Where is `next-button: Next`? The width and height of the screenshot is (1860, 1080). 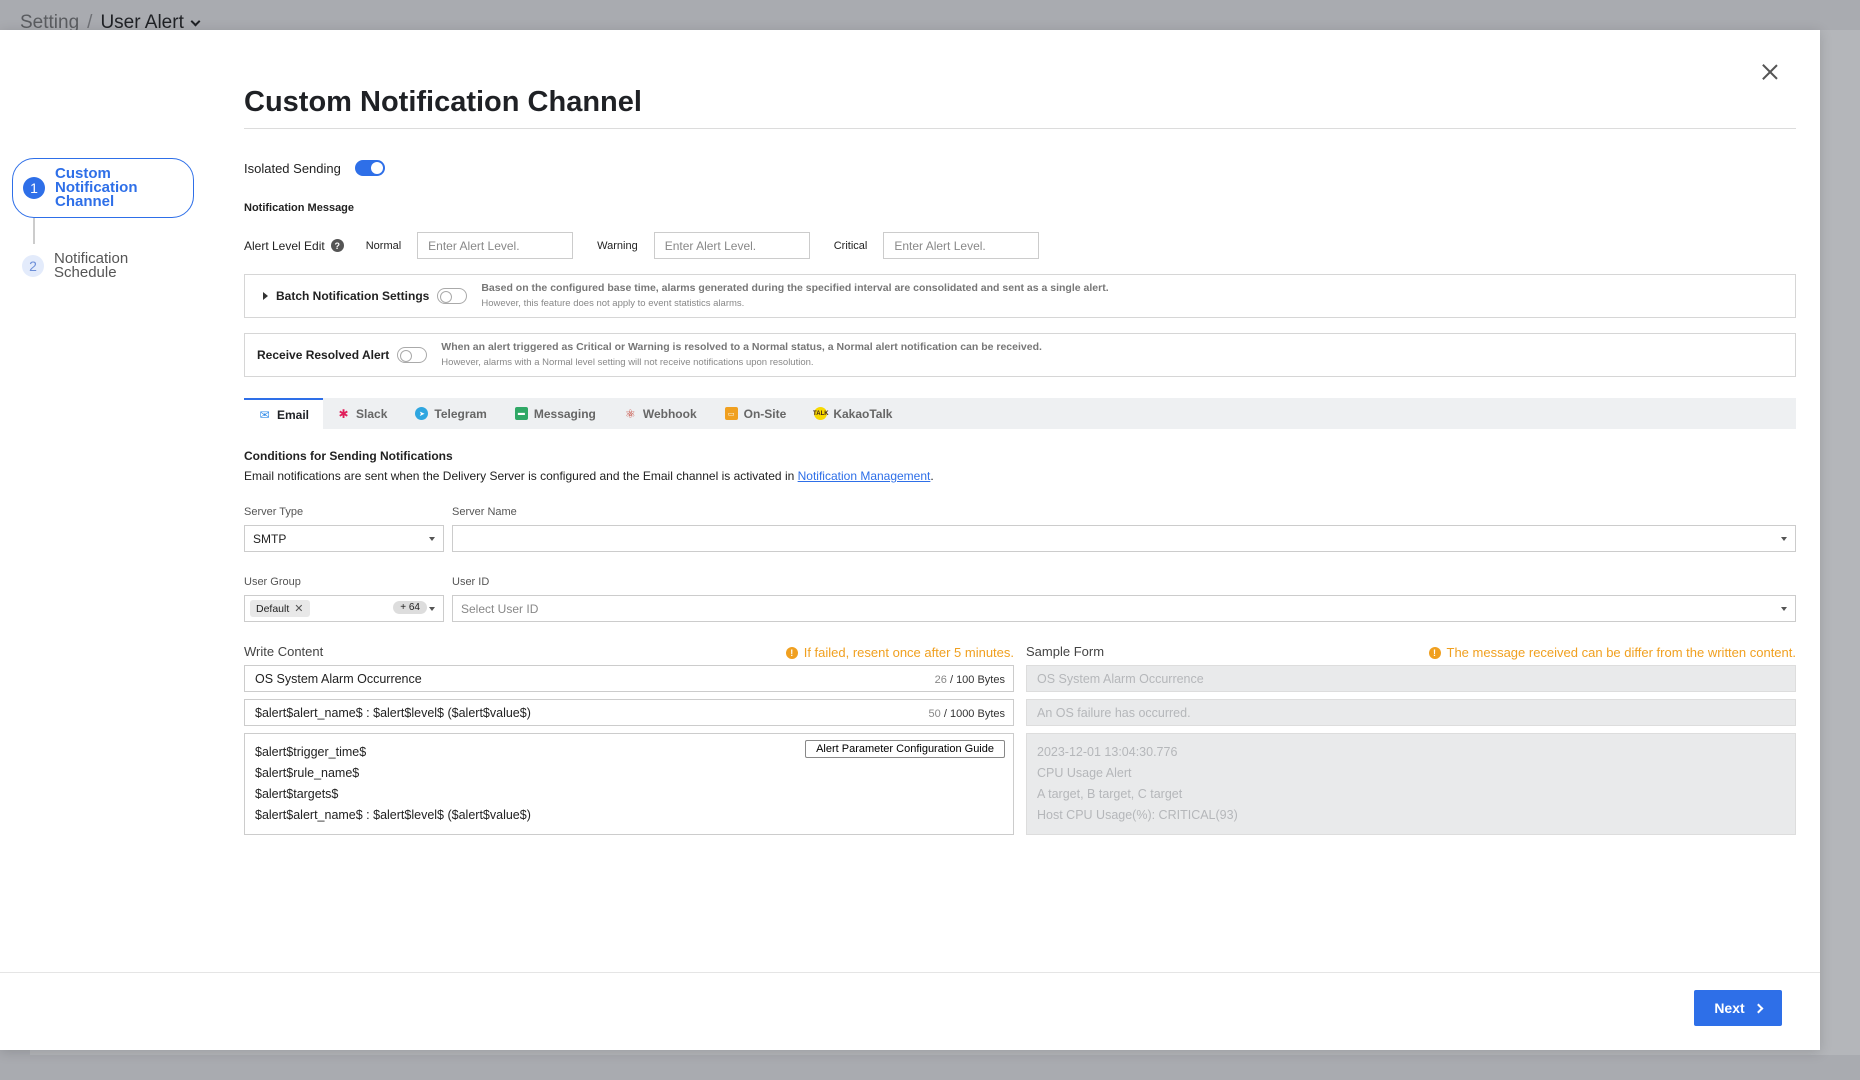
next-button: Next is located at coordinates (1738, 1008).